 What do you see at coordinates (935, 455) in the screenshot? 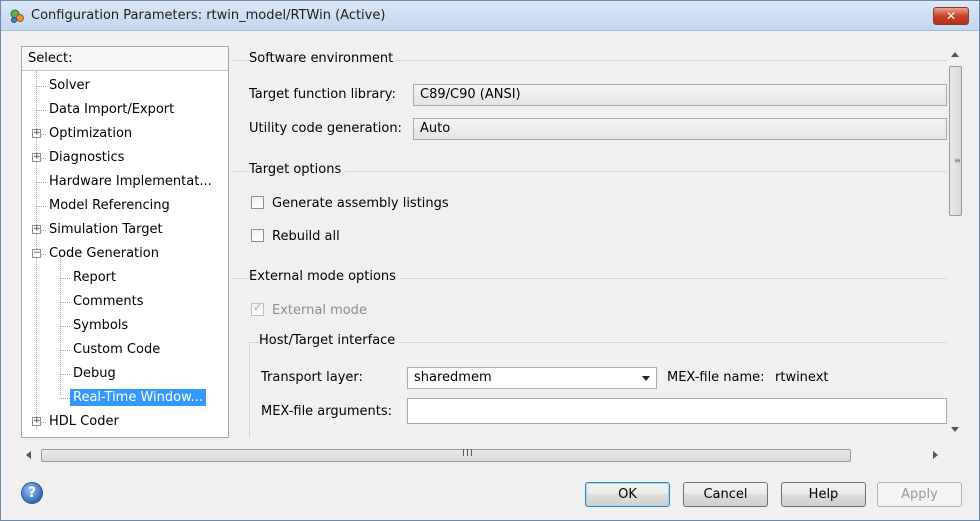
I see `scroll-right-arrow-icon` at bounding box center [935, 455].